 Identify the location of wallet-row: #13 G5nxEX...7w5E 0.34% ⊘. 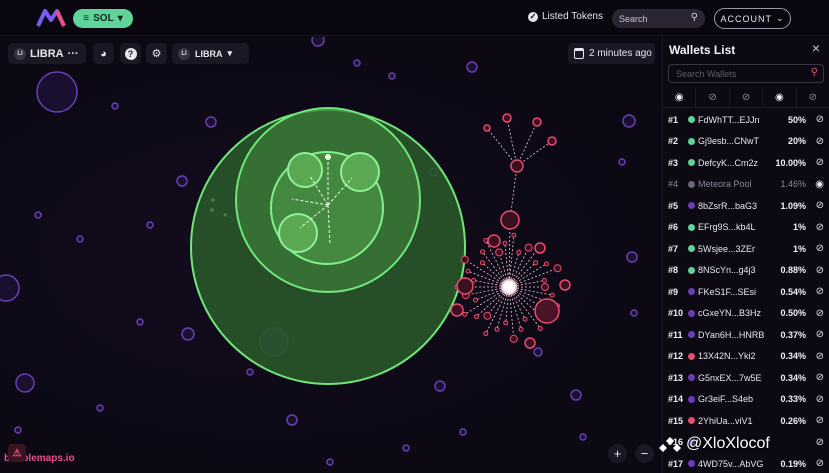
(746, 378).